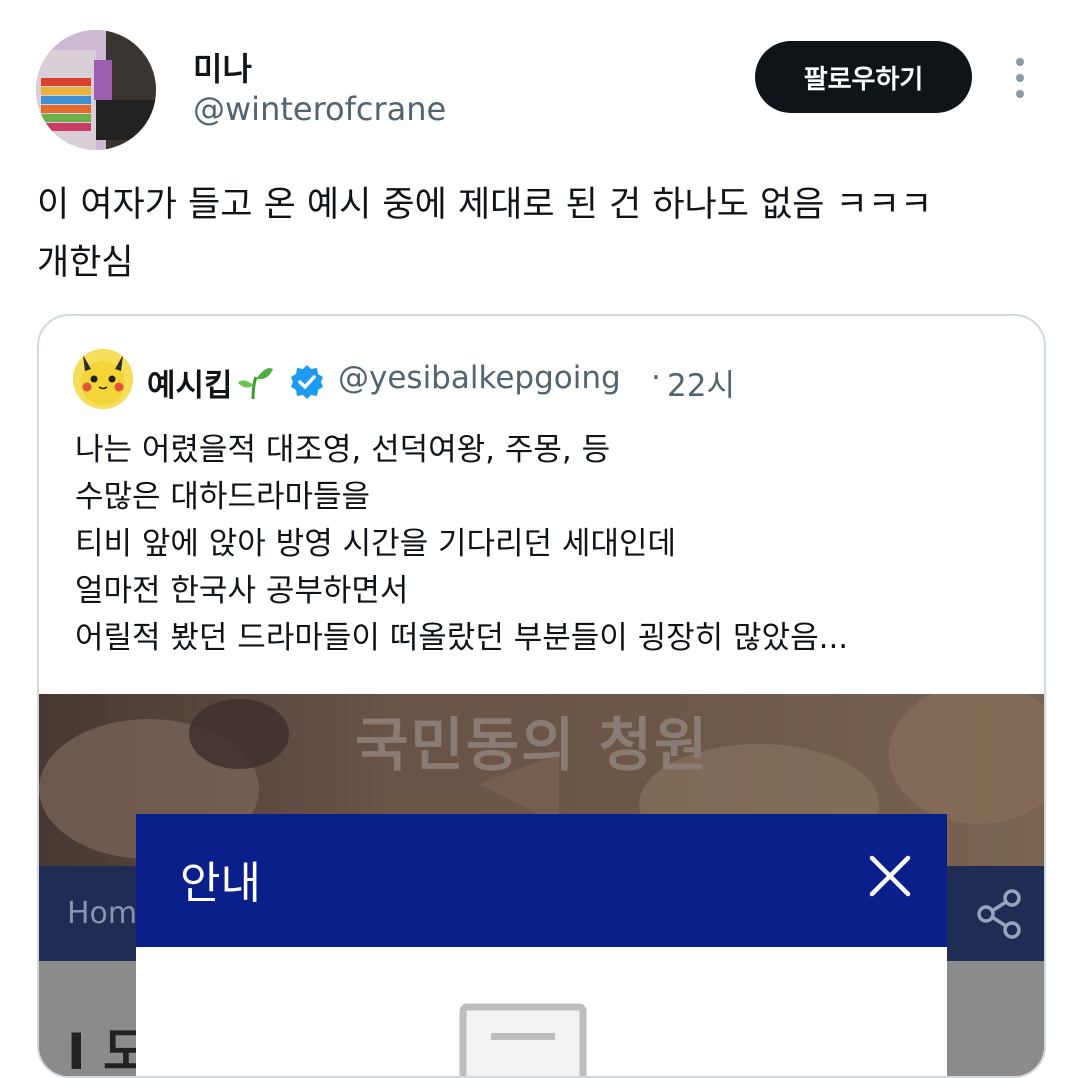 The width and height of the screenshot is (1080, 1078). What do you see at coordinates (863, 77) in the screenshot?
I see `follow-button: 팔로우하기` at bounding box center [863, 77].